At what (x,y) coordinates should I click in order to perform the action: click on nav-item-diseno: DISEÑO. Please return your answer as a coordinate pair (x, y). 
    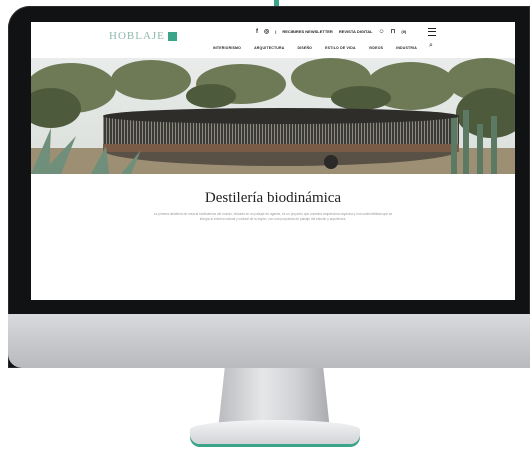
    Looking at the image, I should click on (304, 48).